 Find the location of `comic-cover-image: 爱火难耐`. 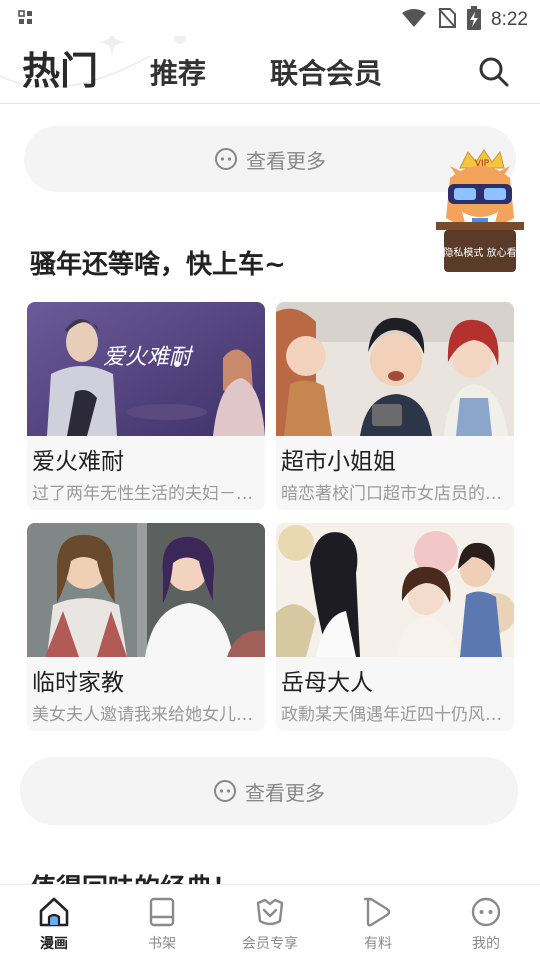

comic-cover-image: 爱火难耐 is located at coordinates (146, 369).